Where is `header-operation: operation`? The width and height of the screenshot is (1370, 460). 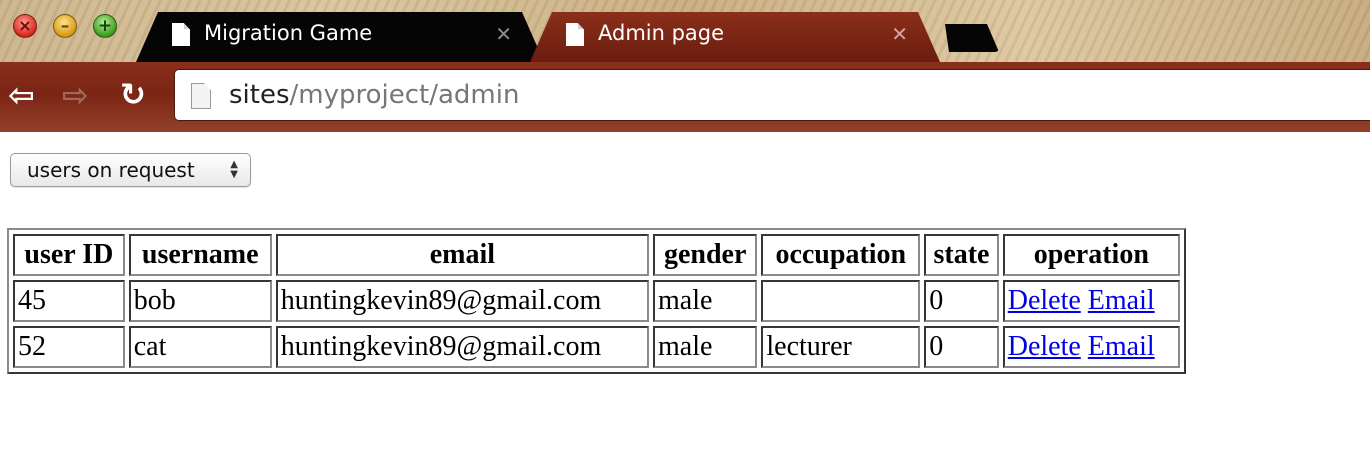
header-operation: operation is located at coordinates (1091, 255).